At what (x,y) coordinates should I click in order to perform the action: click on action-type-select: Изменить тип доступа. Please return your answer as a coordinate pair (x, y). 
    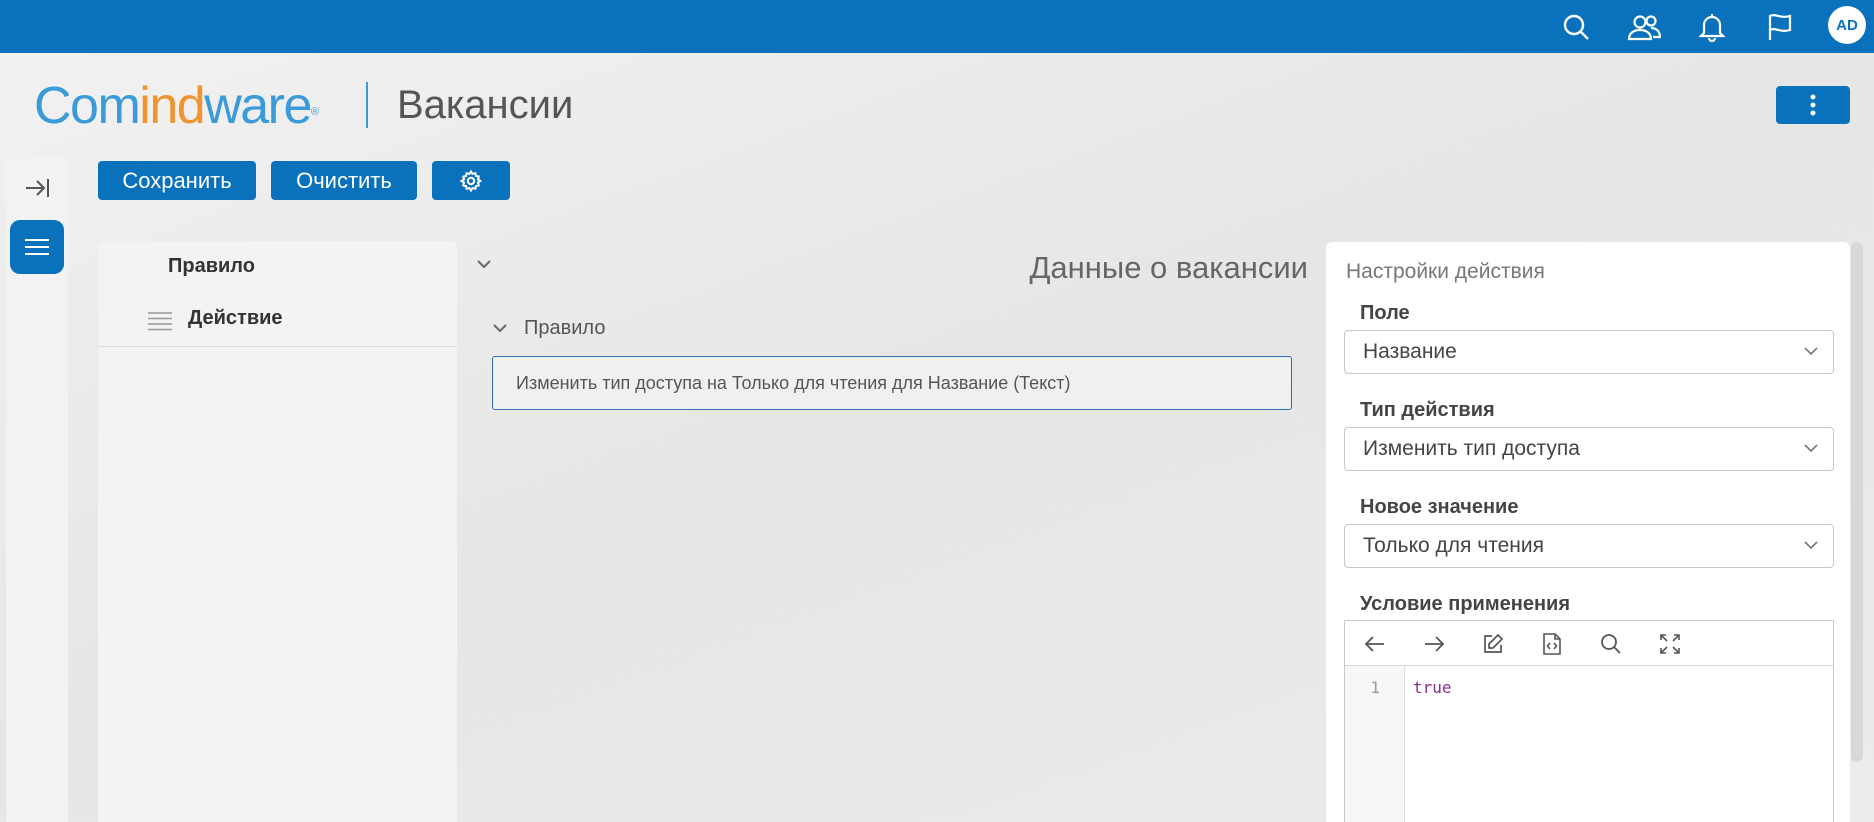
    Looking at the image, I should click on (1589, 449).